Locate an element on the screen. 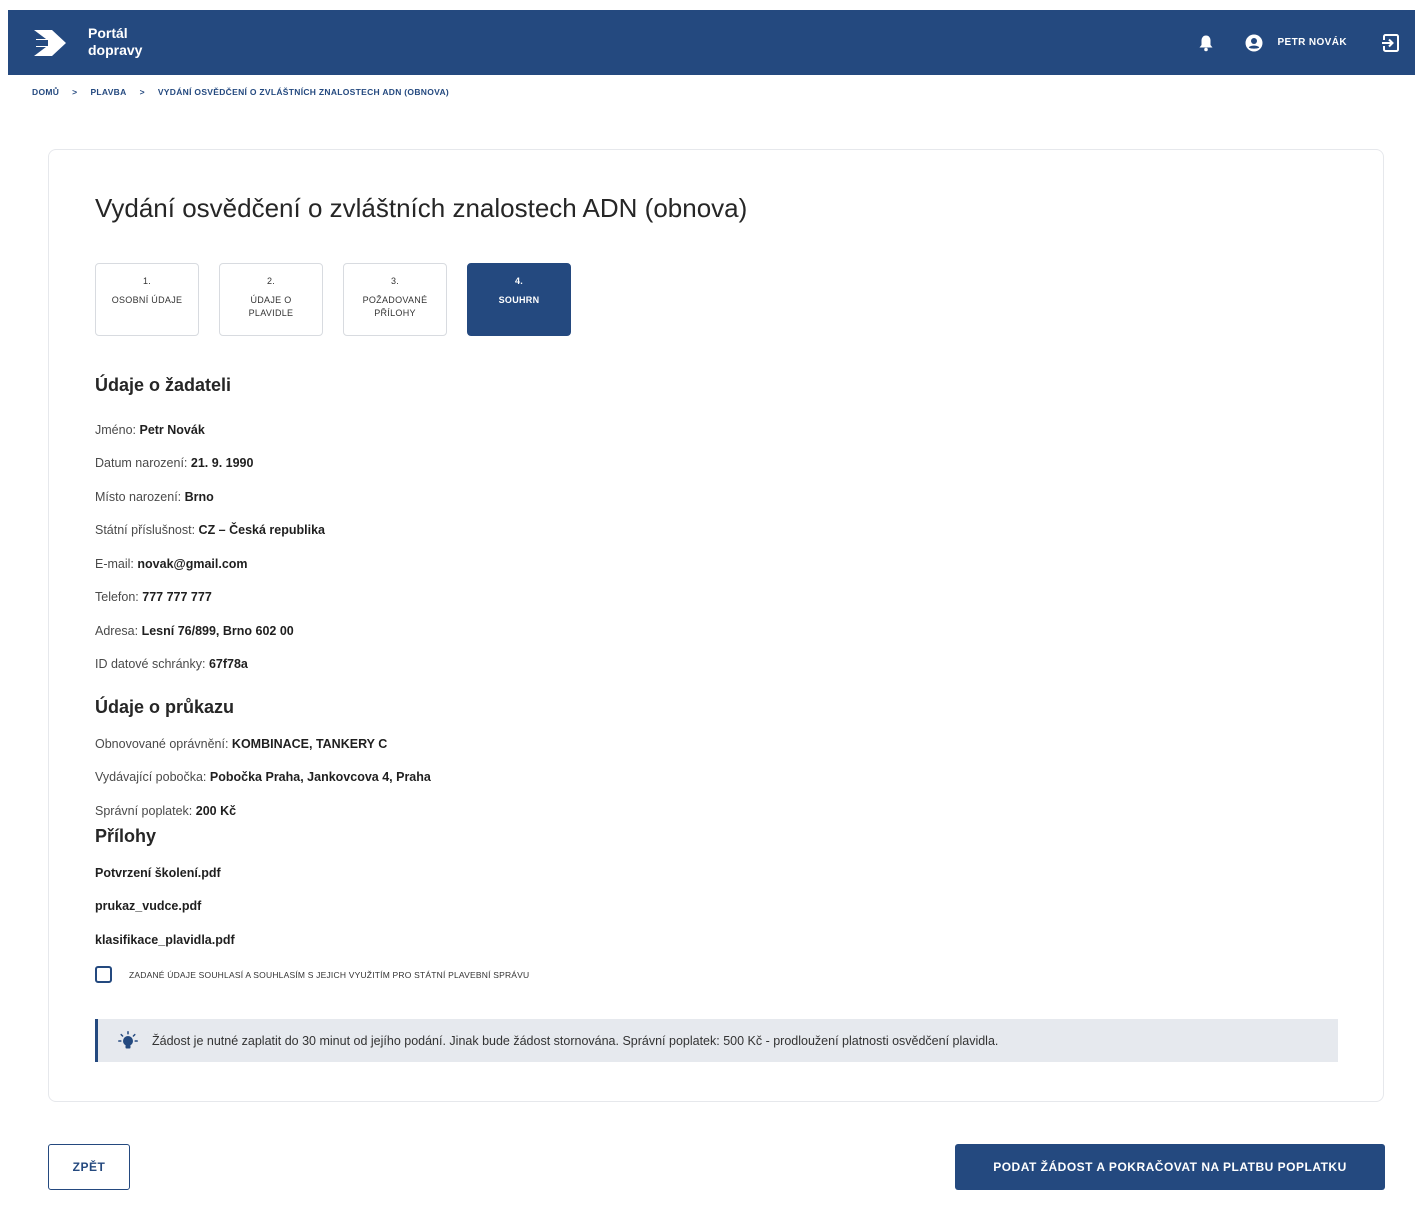 Image resolution: width=1415 pixels, height=1218 pixels. field-label: Obnovované oprávnění: is located at coordinates (162, 744).